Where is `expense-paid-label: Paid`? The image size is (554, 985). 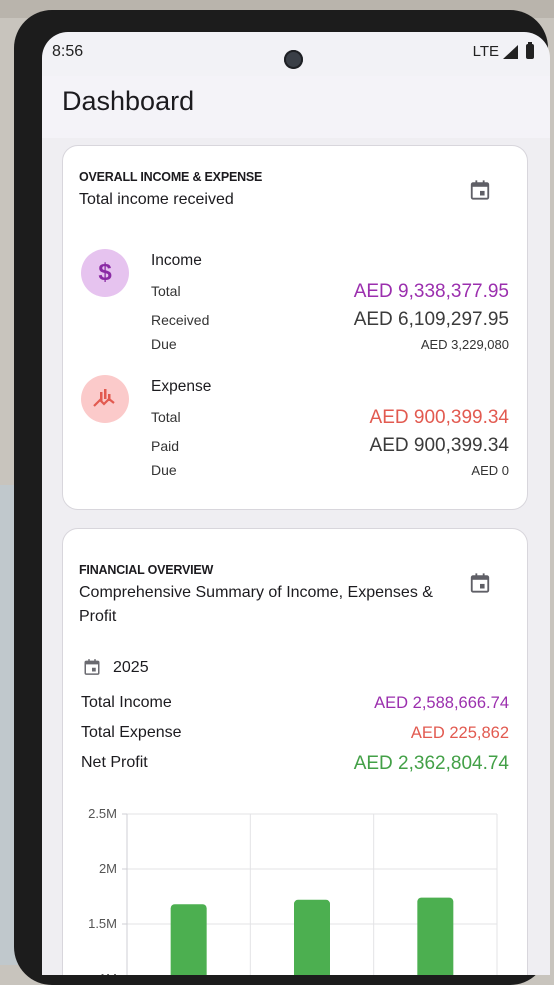 expense-paid-label: Paid is located at coordinates (165, 446).